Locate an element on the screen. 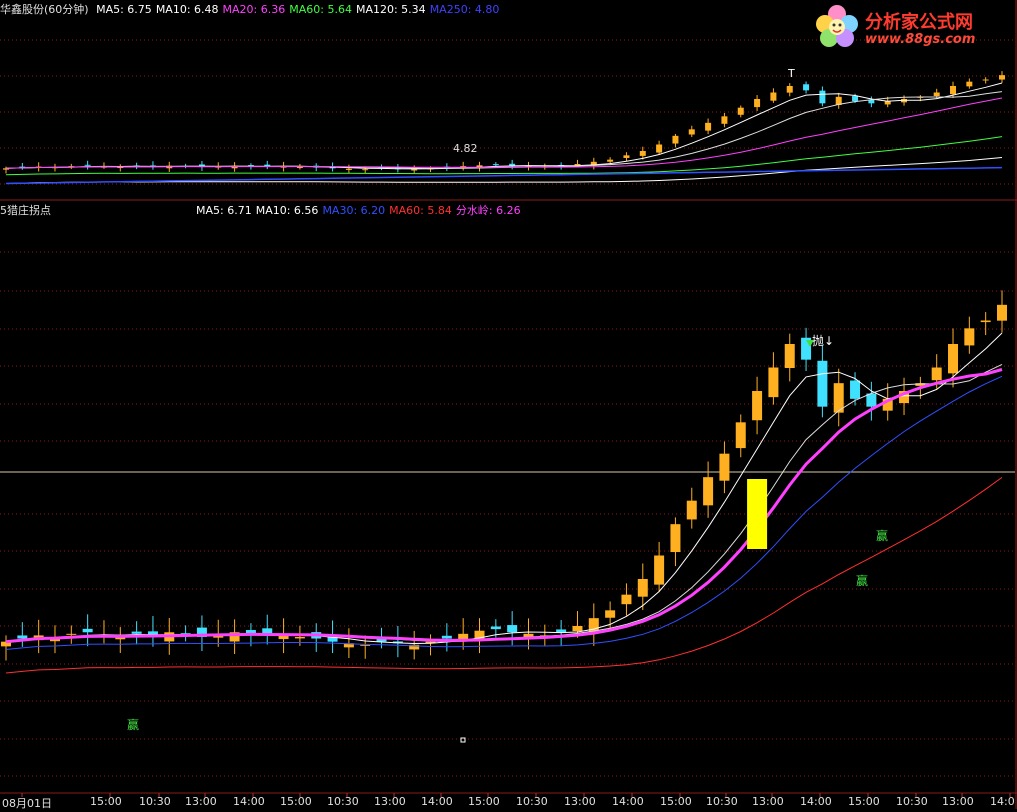  top-legend-item-5: MA250: 4.80 is located at coordinates (464, 9).